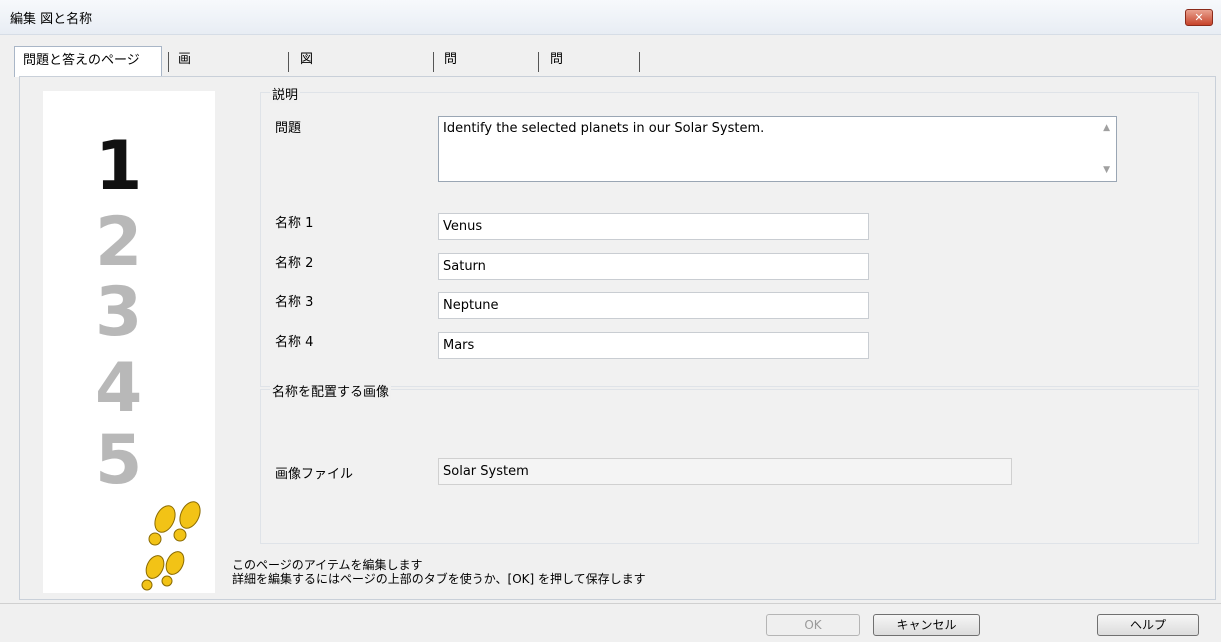  What do you see at coordinates (119, 242) in the screenshot?
I see `step-number-2: 2` at bounding box center [119, 242].